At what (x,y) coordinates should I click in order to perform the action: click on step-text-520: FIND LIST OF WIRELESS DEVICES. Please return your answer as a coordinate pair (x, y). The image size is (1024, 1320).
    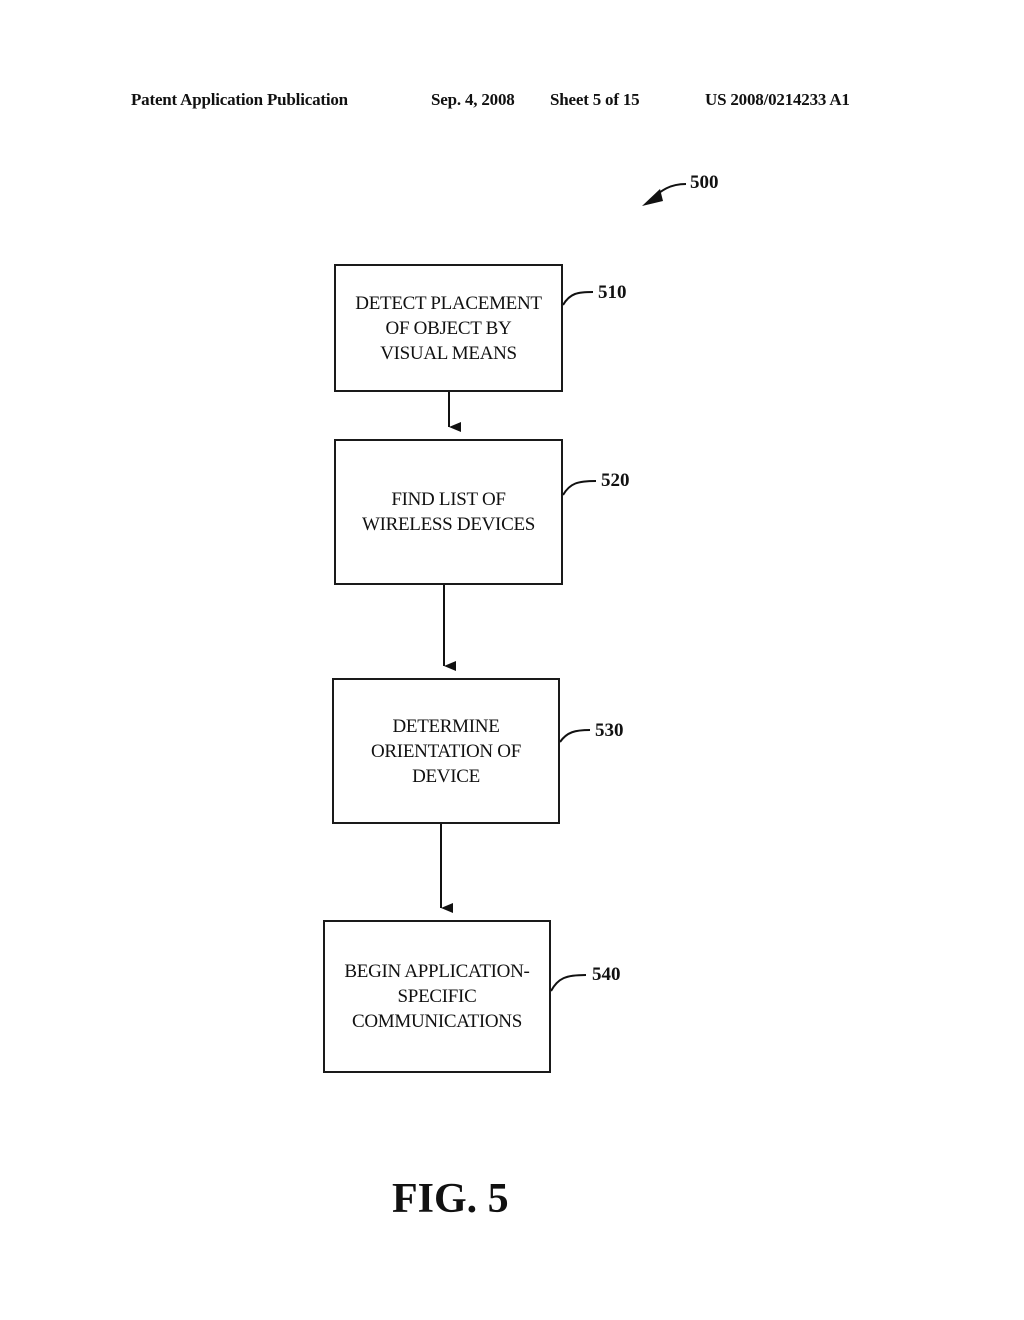
    Looking at the image, I should click on (448, 512).